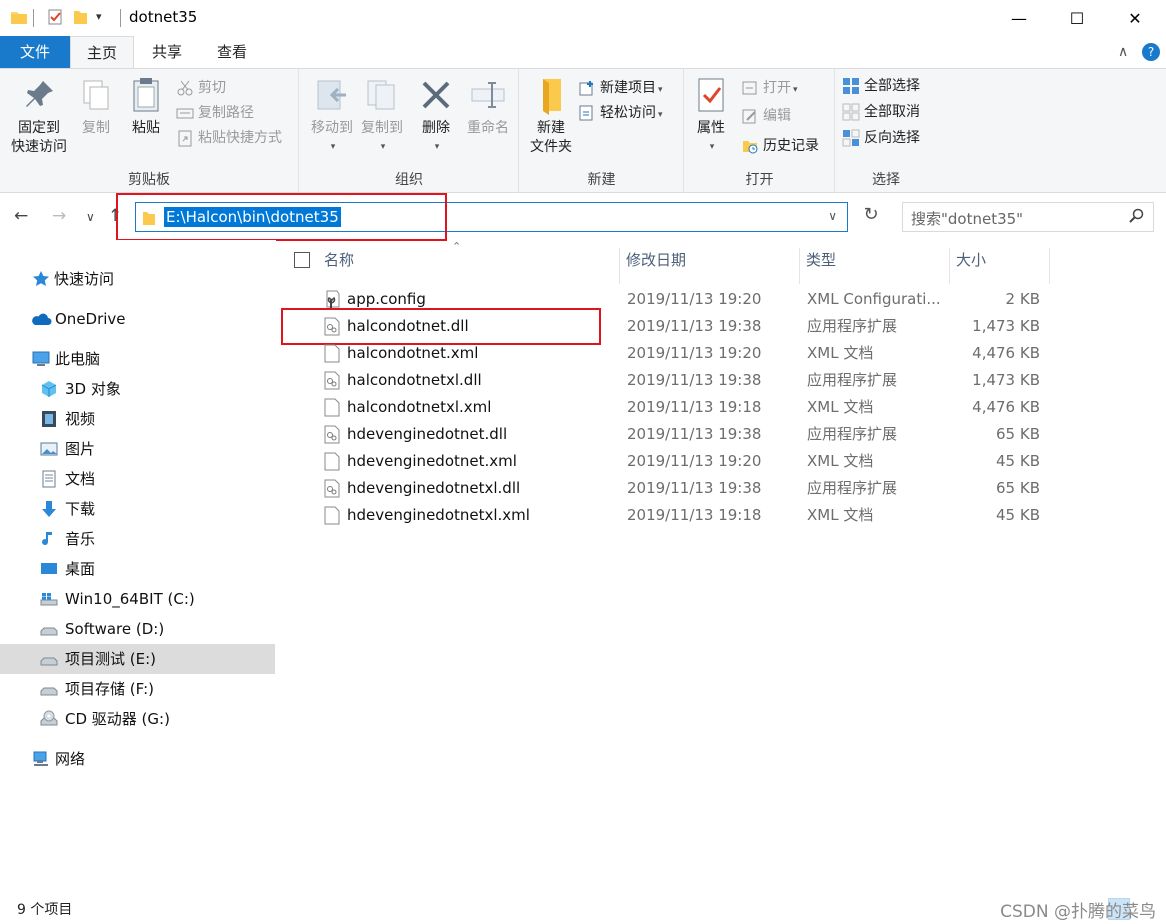 The image size is (1166, 924). Describe the element at coordinates (102, 52) in the screenshot. I see `tab-home: 主页` at that location.